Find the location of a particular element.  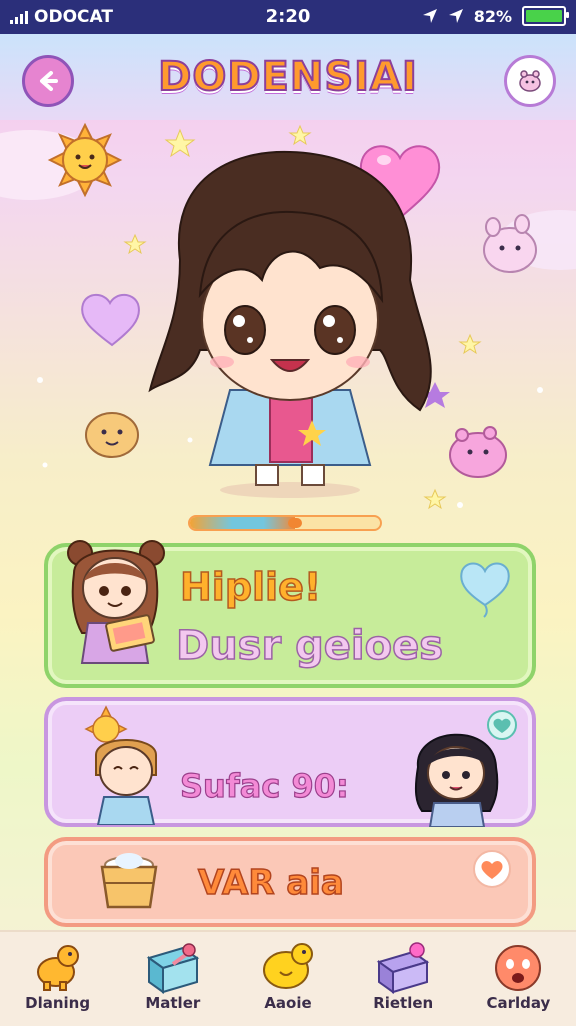

nav-item-carlday: Carlday is located at coordinates (518, 979).